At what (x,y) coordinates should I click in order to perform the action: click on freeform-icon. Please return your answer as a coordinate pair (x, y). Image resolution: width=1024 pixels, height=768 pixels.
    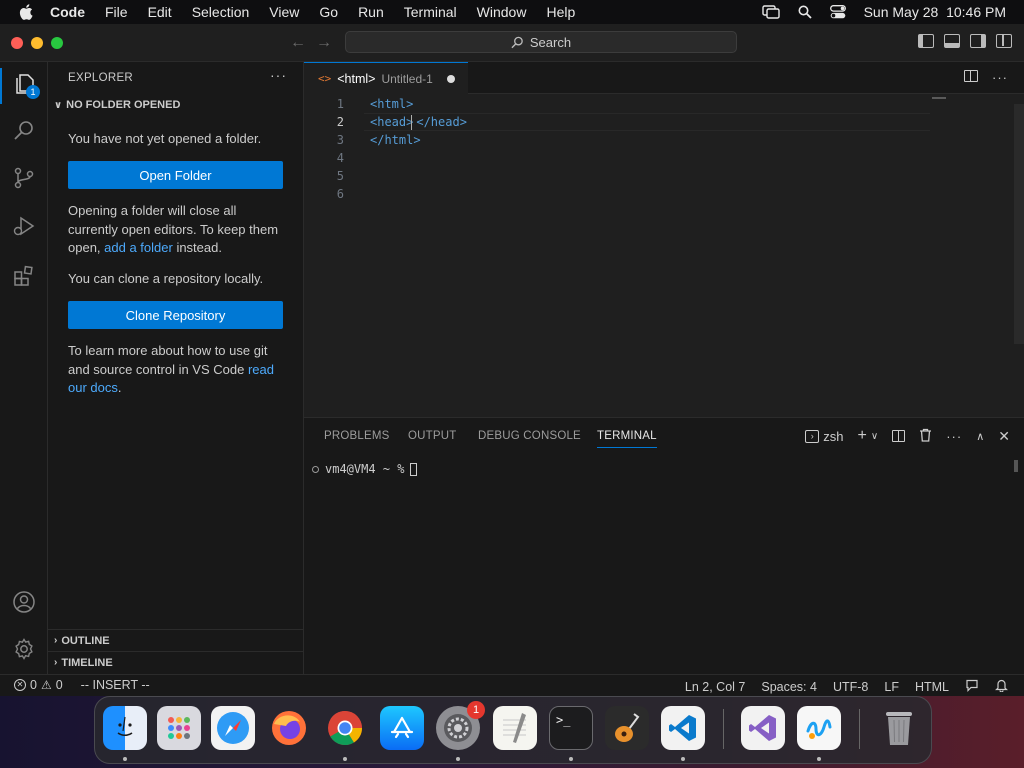
    Looking at the image, I should click on (819, 728).